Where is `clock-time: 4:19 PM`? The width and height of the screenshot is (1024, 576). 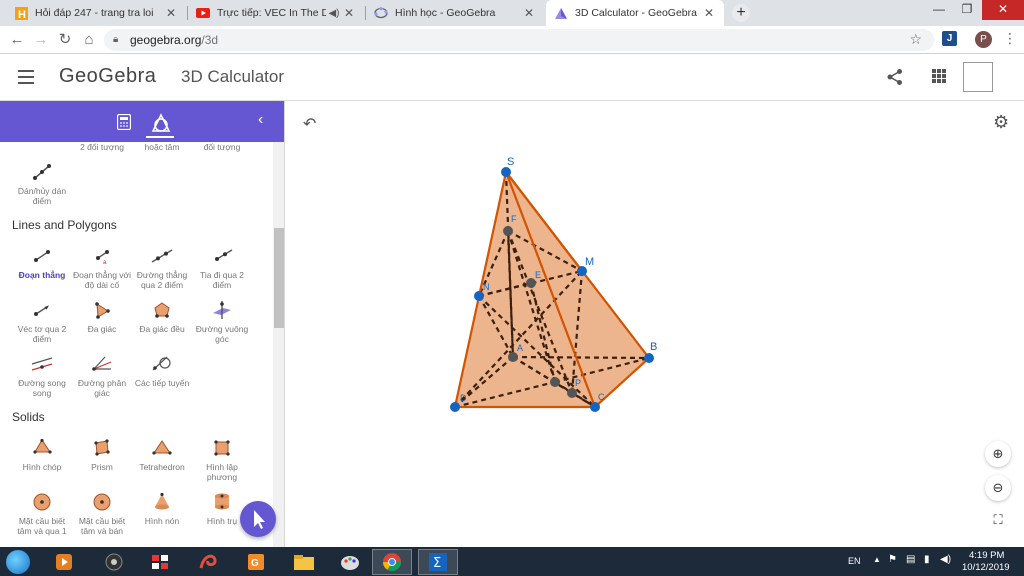 clock-time: 4:19 PM is located at coordinates (986, 555).